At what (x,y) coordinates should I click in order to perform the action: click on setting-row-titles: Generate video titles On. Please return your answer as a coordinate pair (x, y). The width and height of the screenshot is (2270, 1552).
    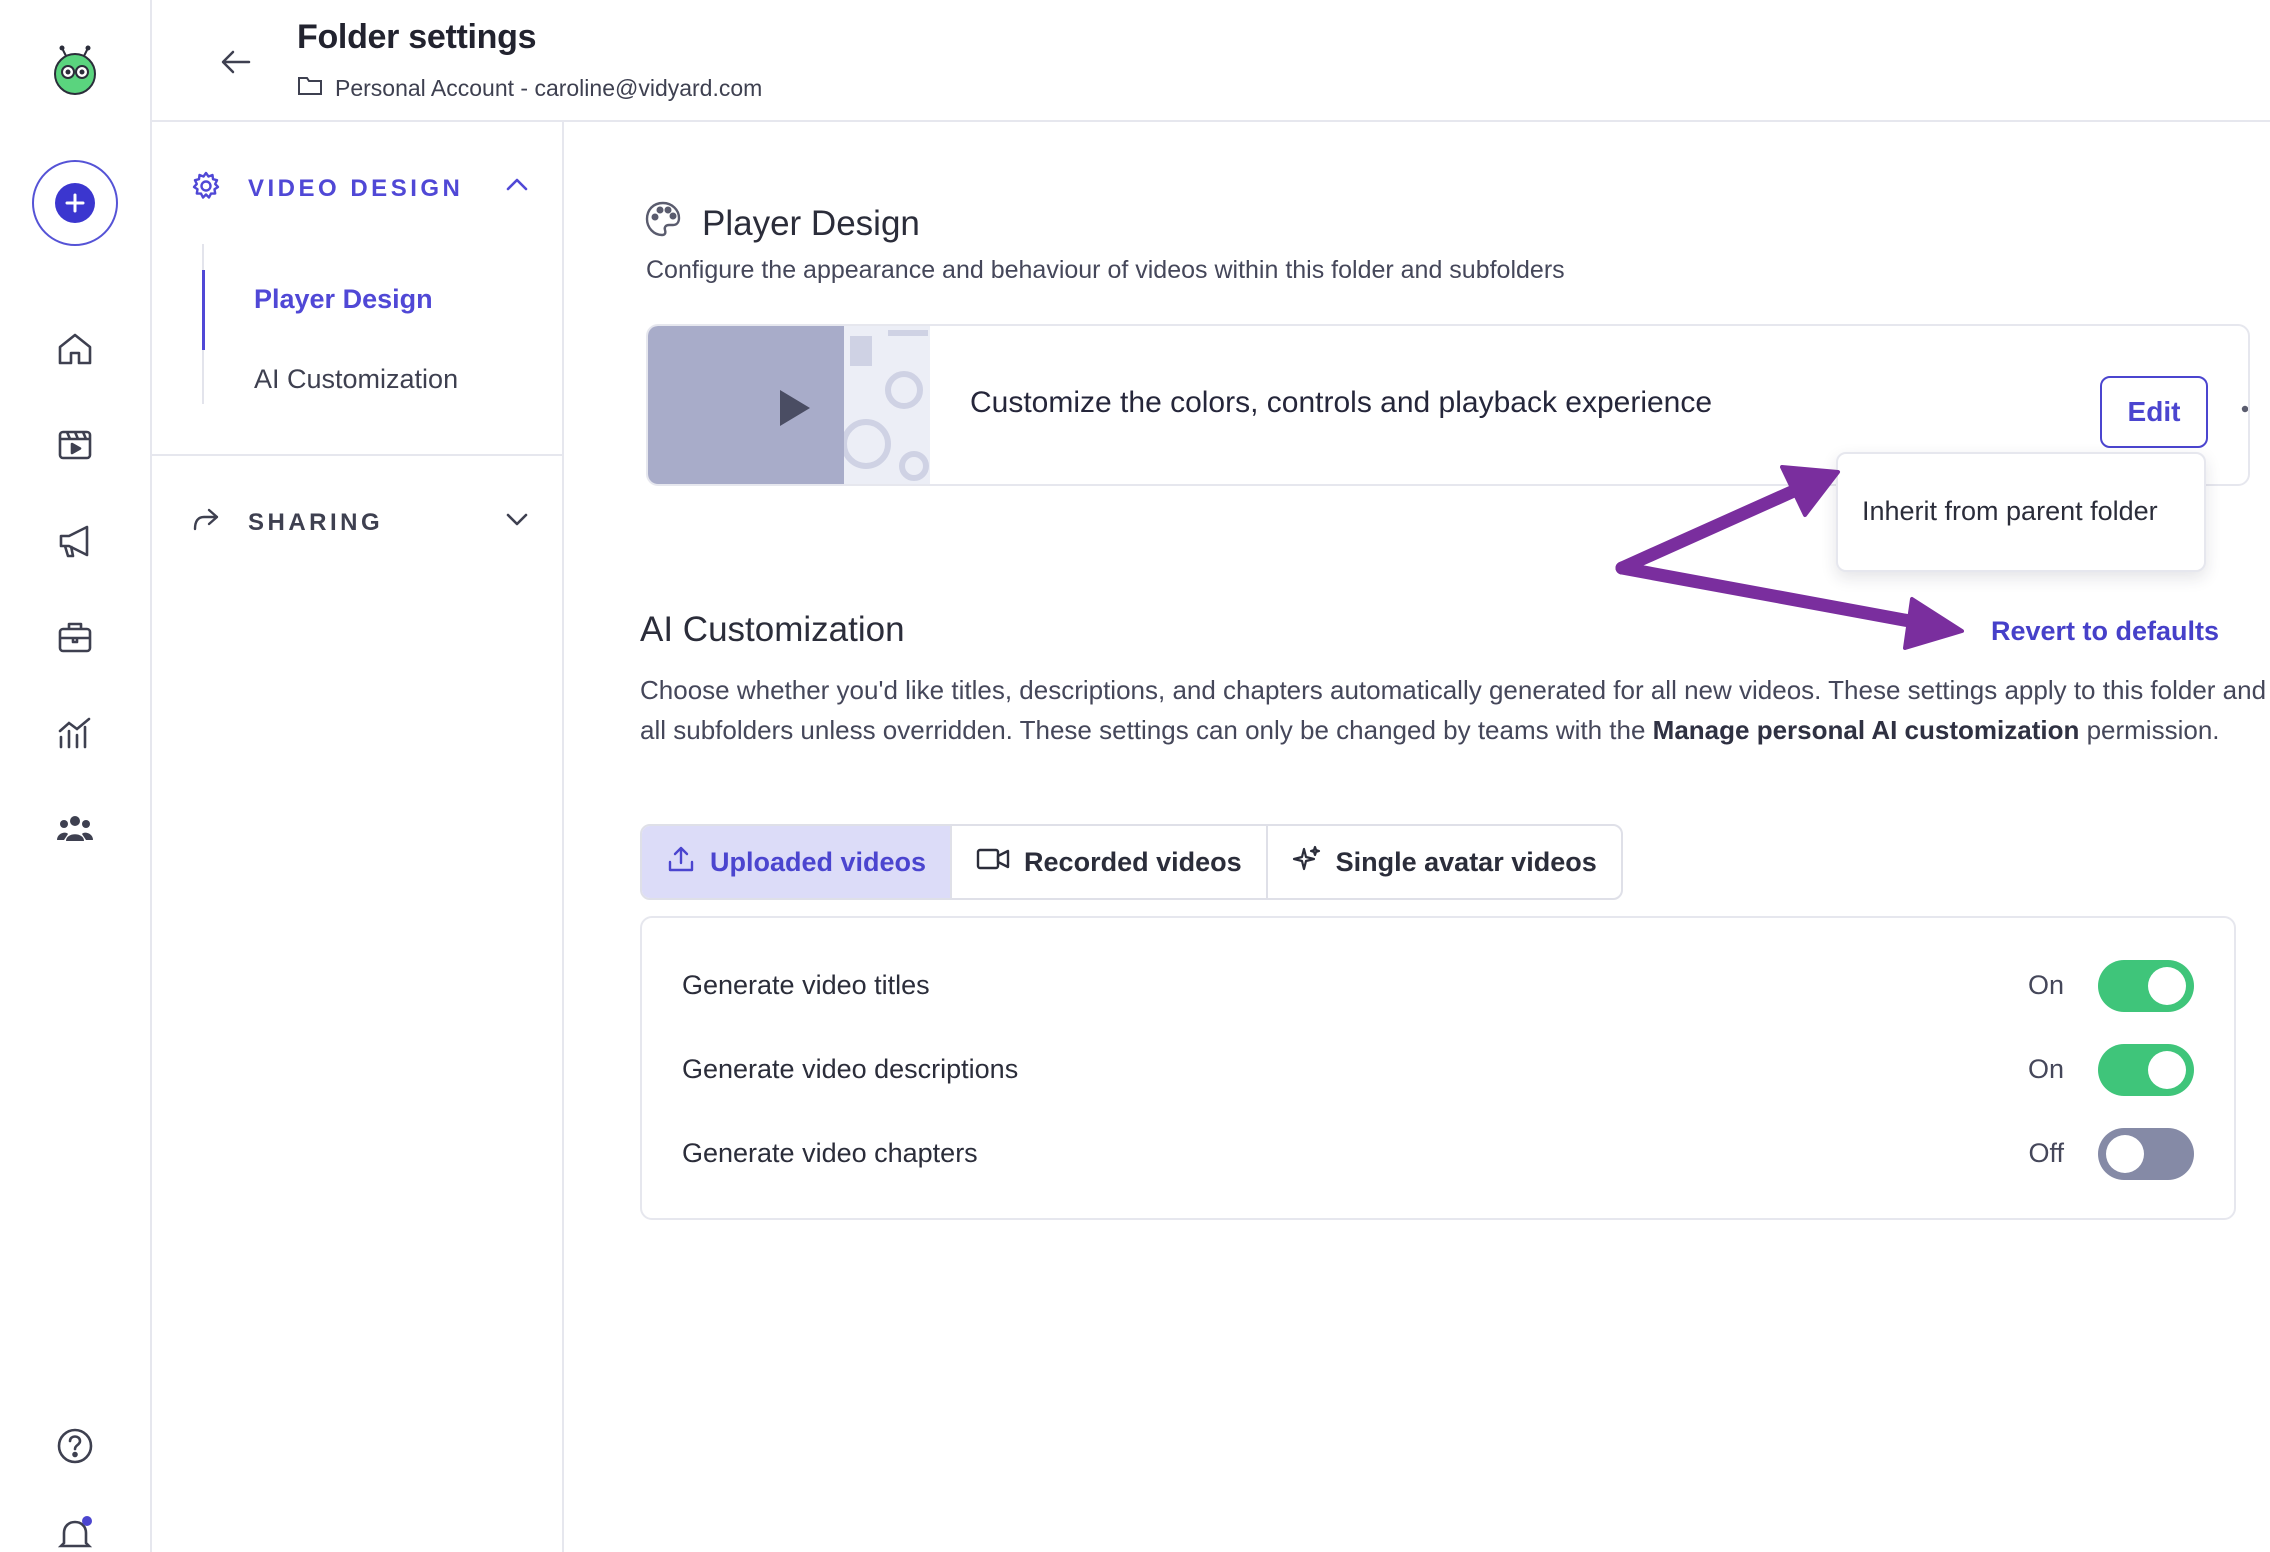
    Looking at the image, I should click on (1438, 986).